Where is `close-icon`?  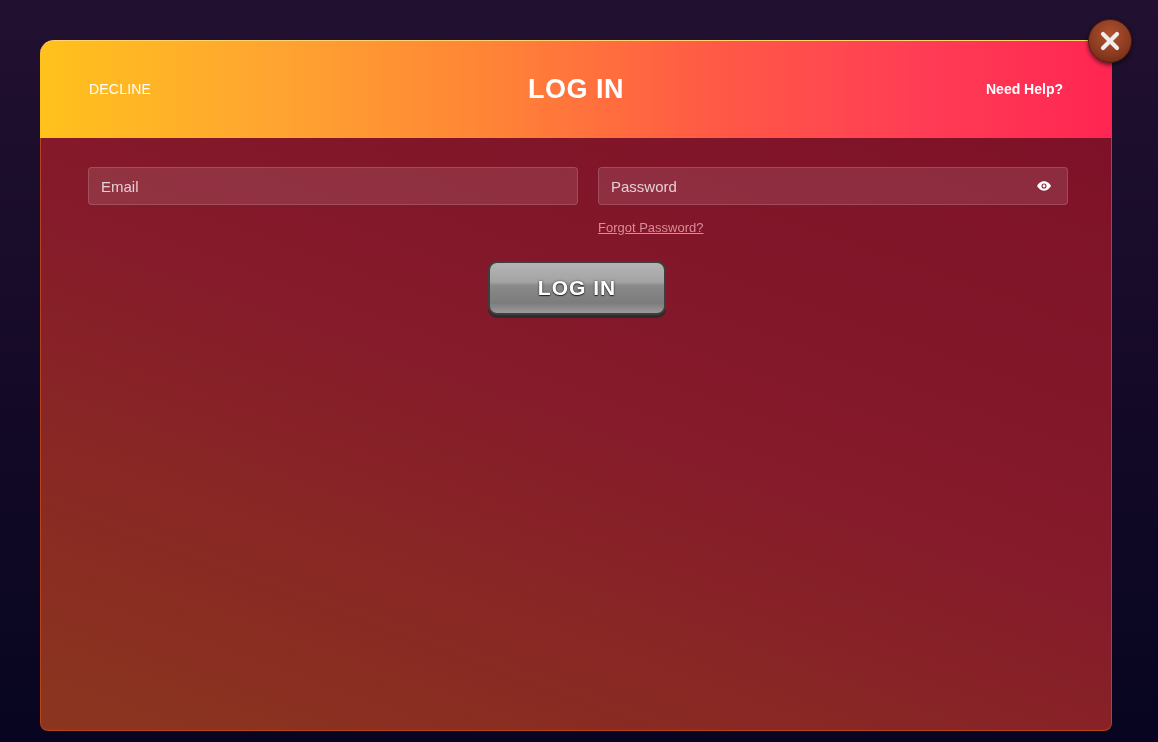 close-icon is located at coordinates (1110, 41).